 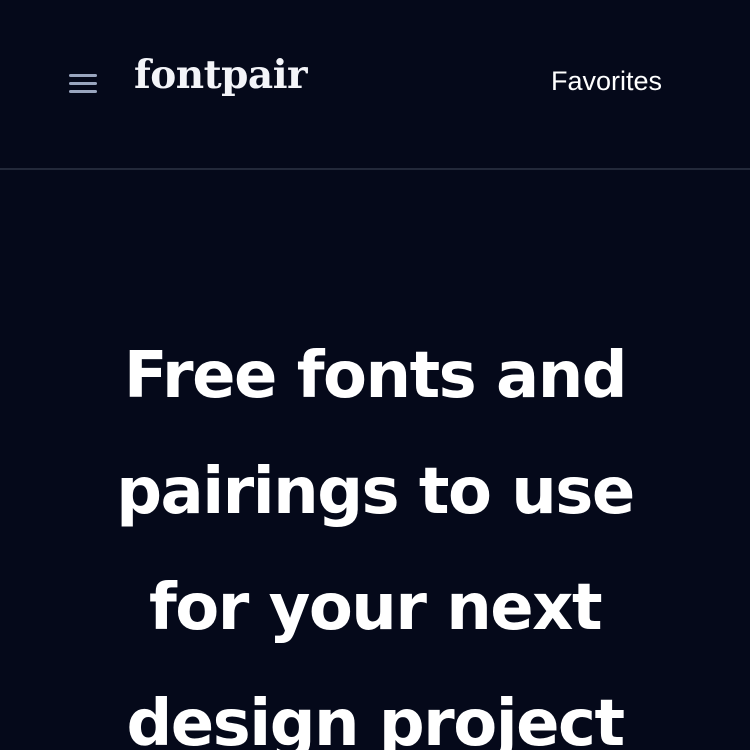 I want to click on hamburger-menu-icon, so click(x=83, y=84).